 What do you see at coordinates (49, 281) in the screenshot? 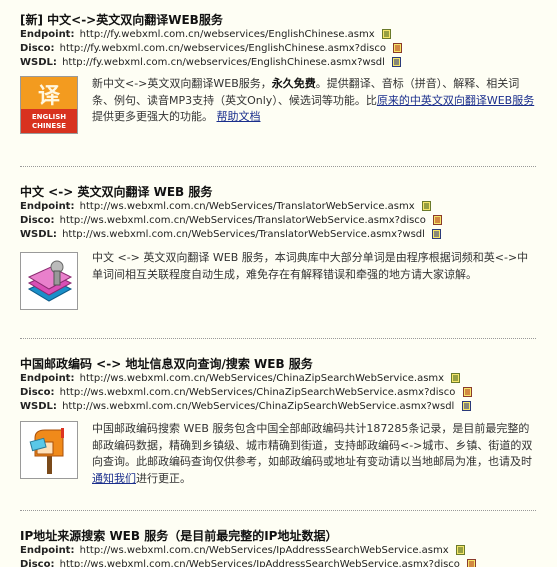
I see `books-icon` at bounding box center [49, 281].